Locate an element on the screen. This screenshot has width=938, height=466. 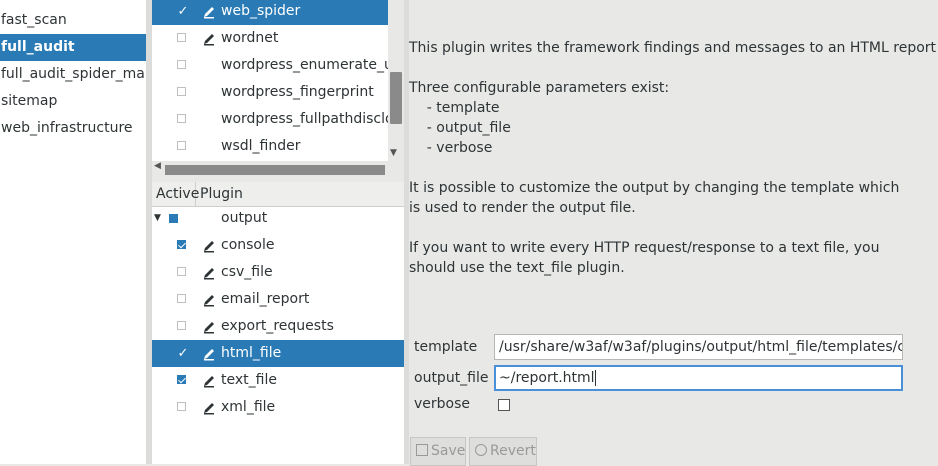
profile-item-full-audit-spider-man: full_audit_spider_man is located at coordinates (73, 74).